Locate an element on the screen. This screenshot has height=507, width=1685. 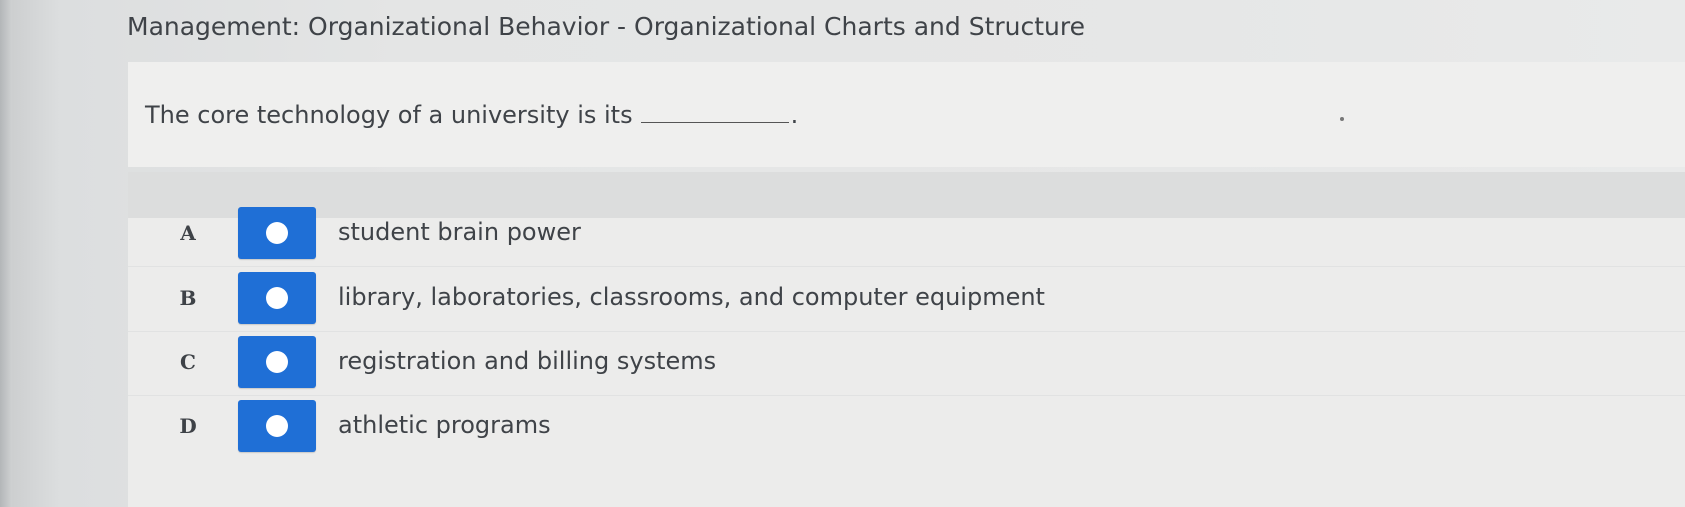
answer-blank is located at coordinates (714, 122).